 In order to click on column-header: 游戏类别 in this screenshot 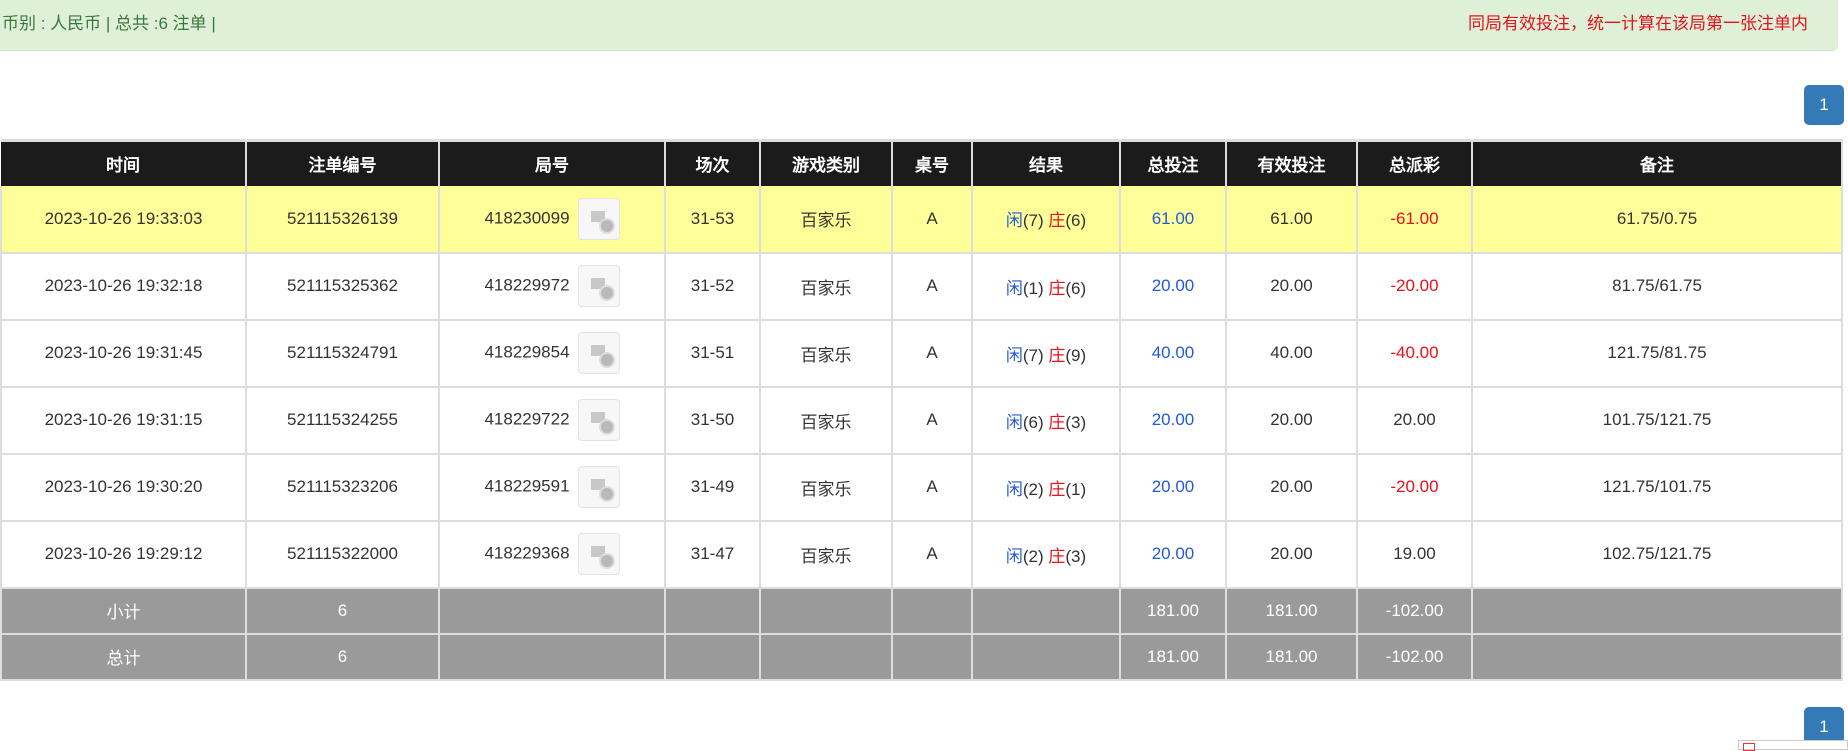, I will do `click(826, 162)`.